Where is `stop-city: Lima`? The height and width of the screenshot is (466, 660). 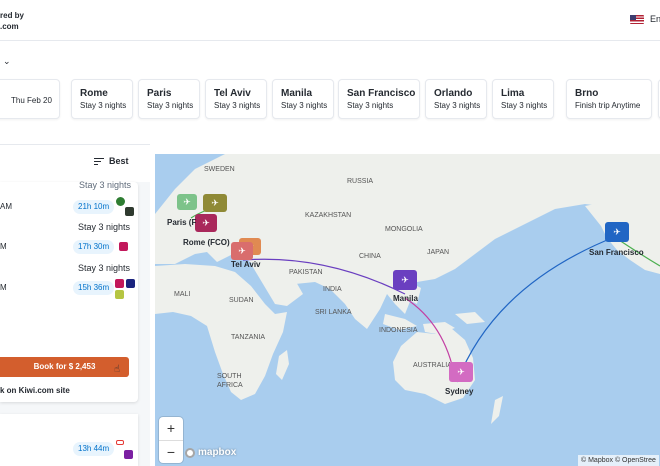
stop-city: Lima is located at coordinates (513, 93).